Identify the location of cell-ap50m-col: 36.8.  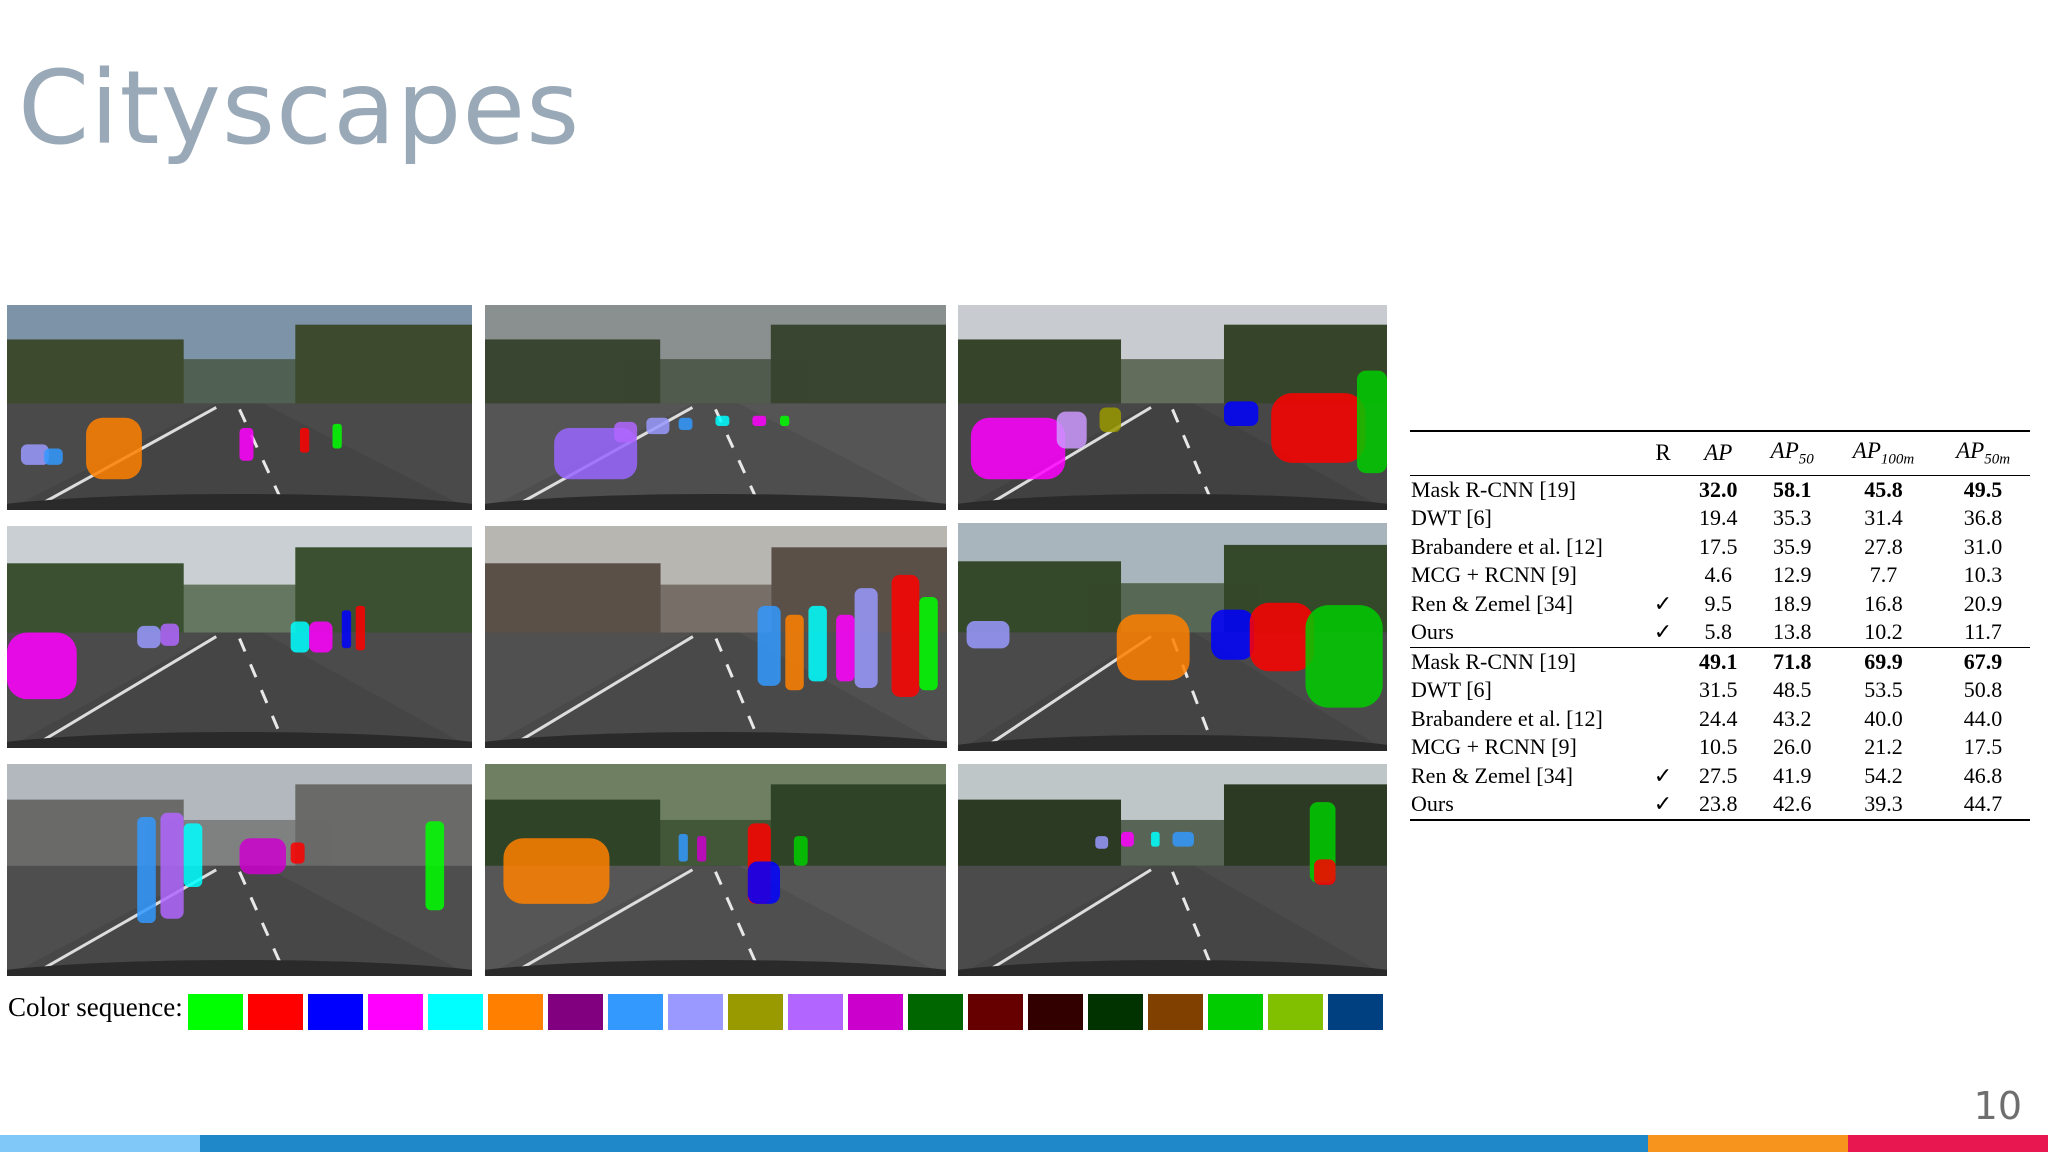
(1983, 518).